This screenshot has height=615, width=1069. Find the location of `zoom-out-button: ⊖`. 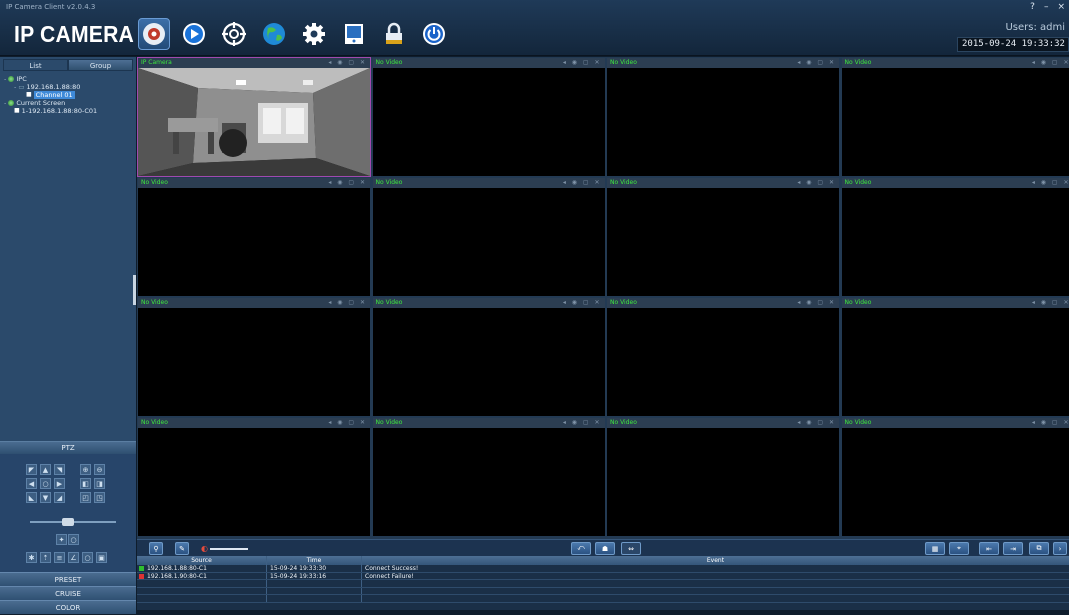

zoom-out-button: ⊖ is located at coordinates (99, 469).